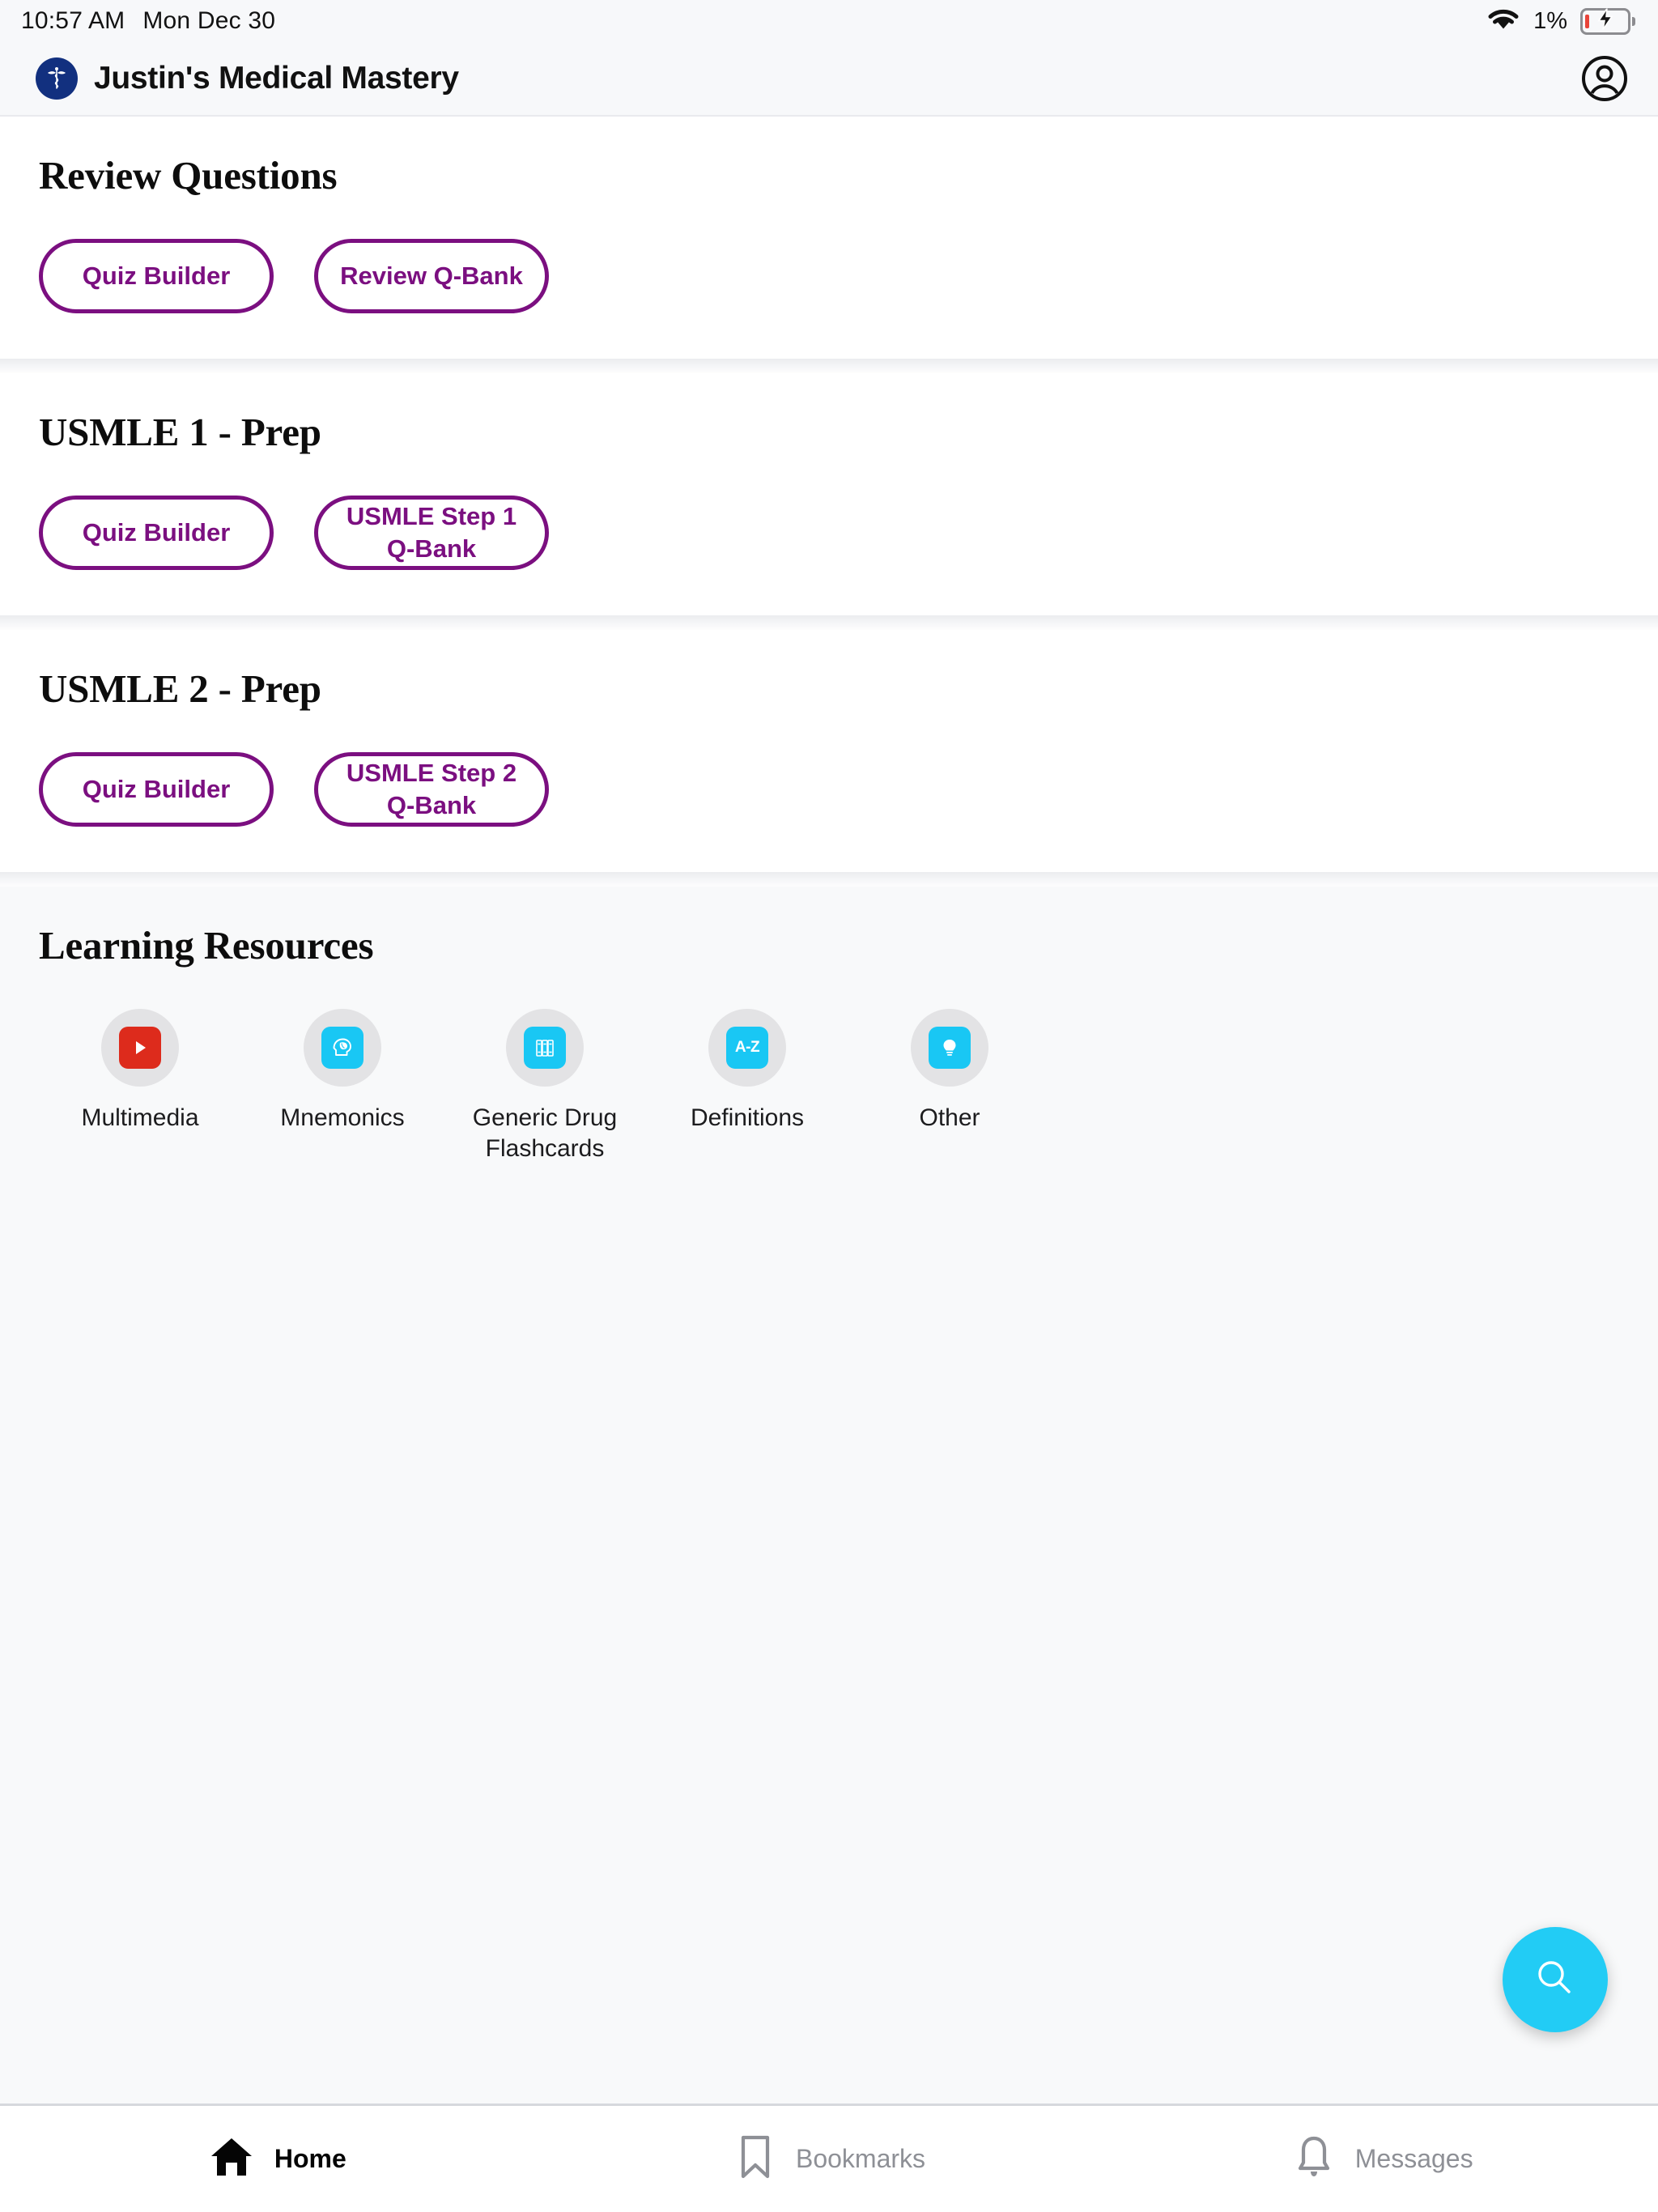  I want to click on resource-item-definitions: A-Z Definitions, so click(747, 1071).